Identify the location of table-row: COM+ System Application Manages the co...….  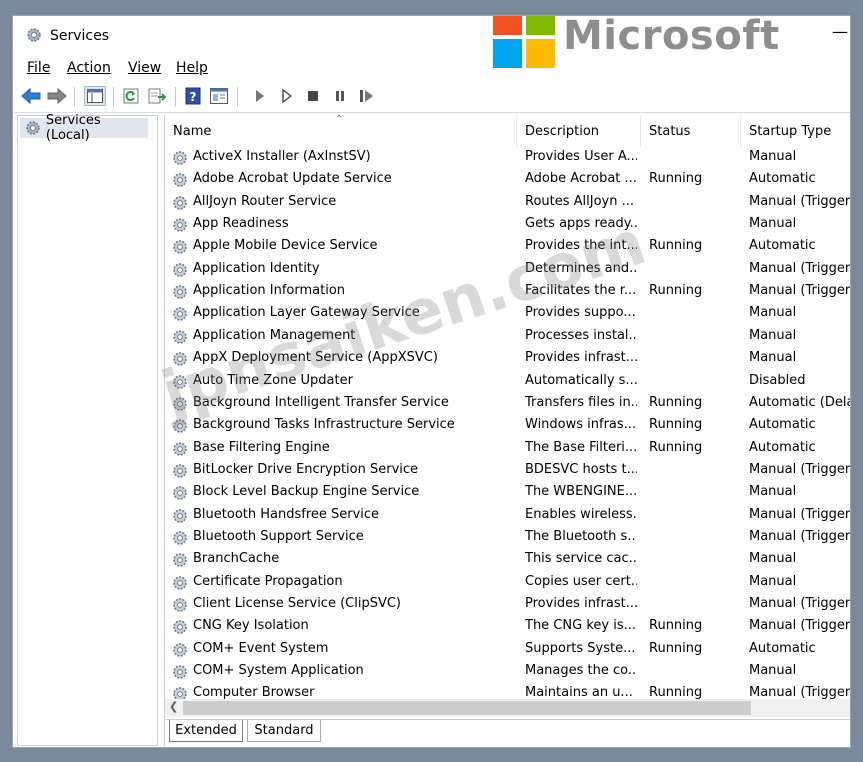
(507, 672).